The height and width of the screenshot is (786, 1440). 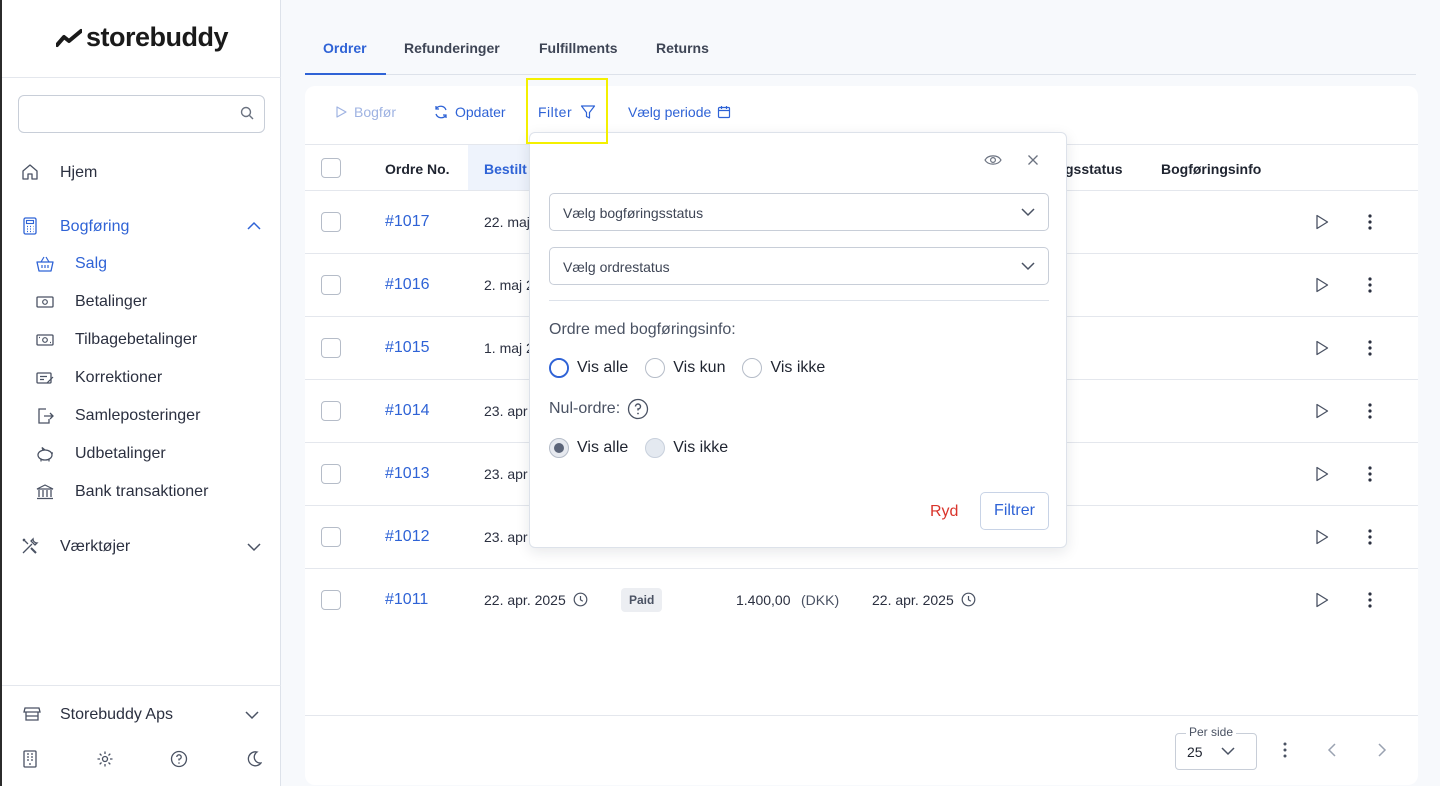 I want to click on order-status-select: Vælg ordrestatus, so click(x=799, y=266).